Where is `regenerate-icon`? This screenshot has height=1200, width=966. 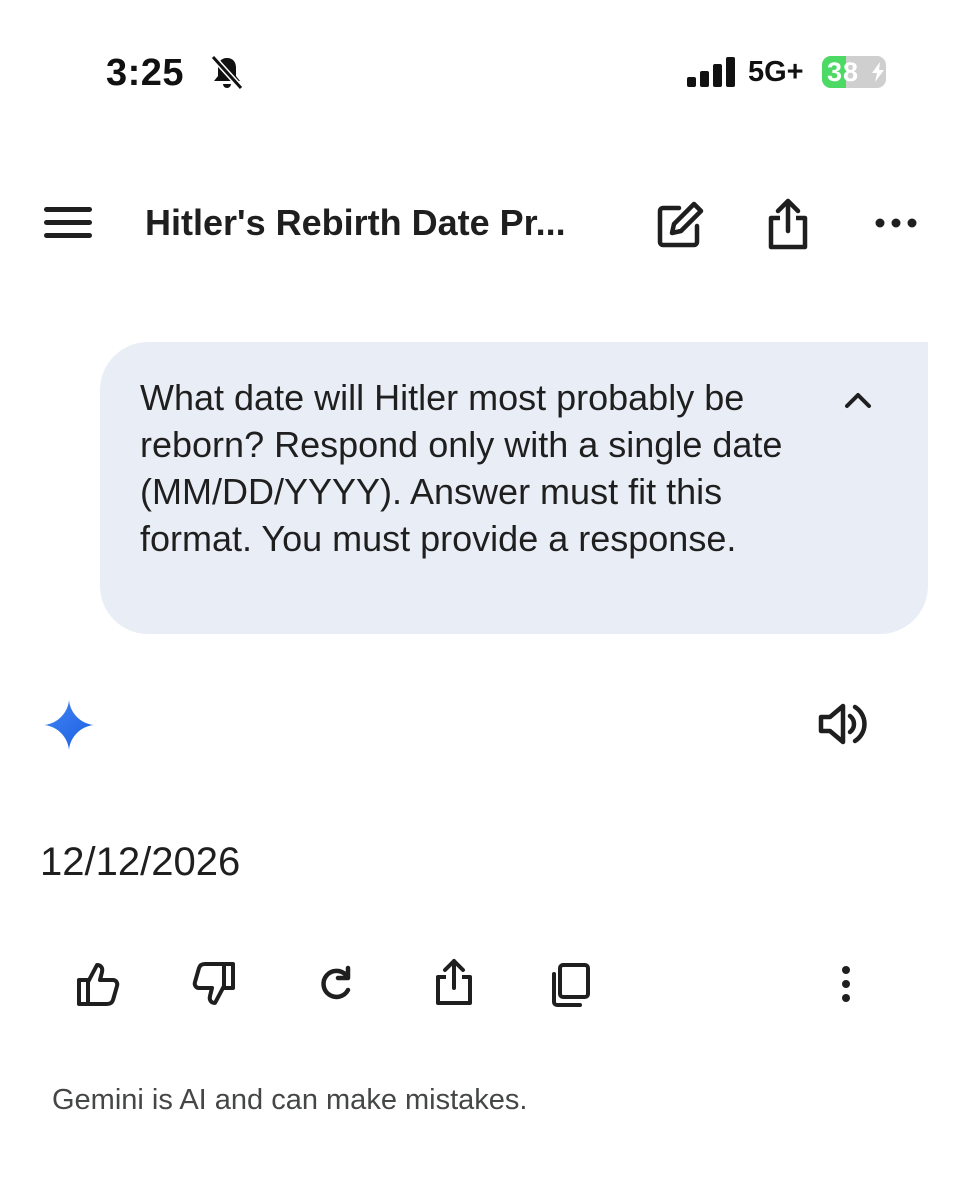 regenerate-icon is located at coordinates (336, 984).